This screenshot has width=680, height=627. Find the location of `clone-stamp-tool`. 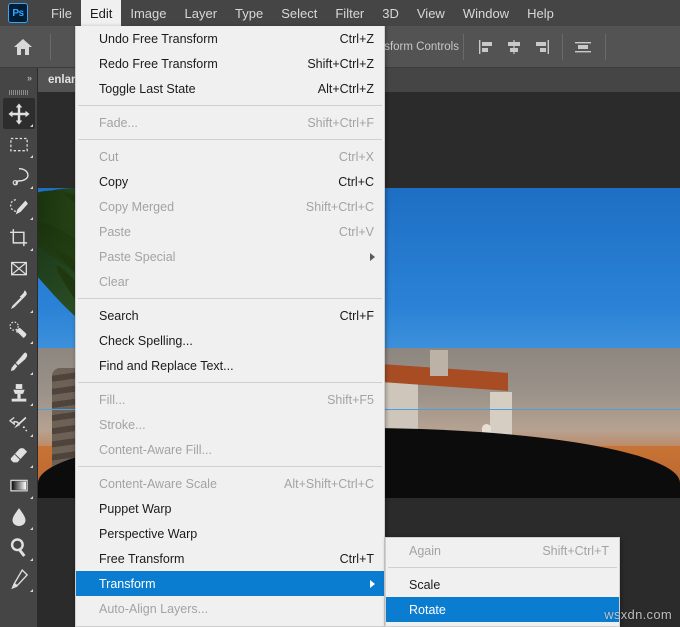

clone-stamp-tool is located at coordinates (19, 392).